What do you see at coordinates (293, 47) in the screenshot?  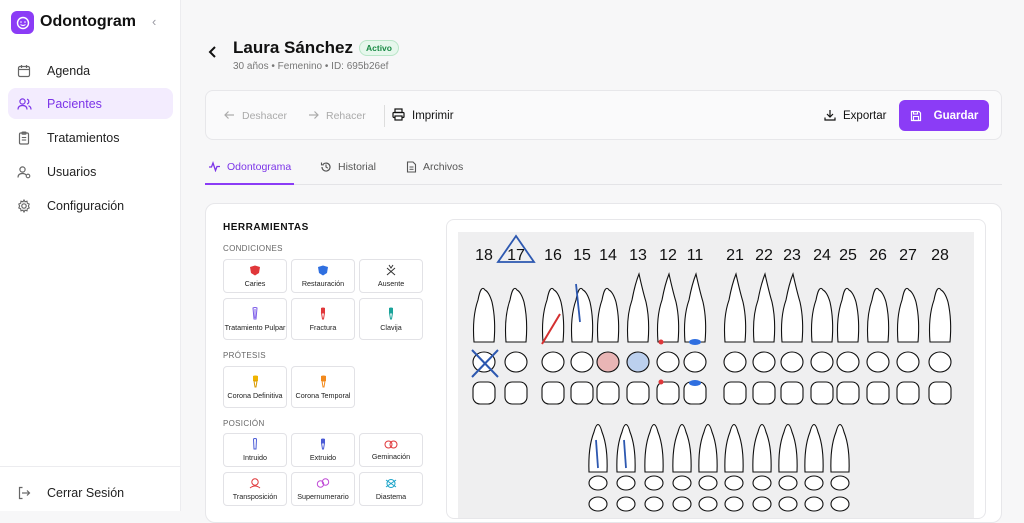 I see `patient-name: Laura Sánchez` at bounding box center [293, 47].